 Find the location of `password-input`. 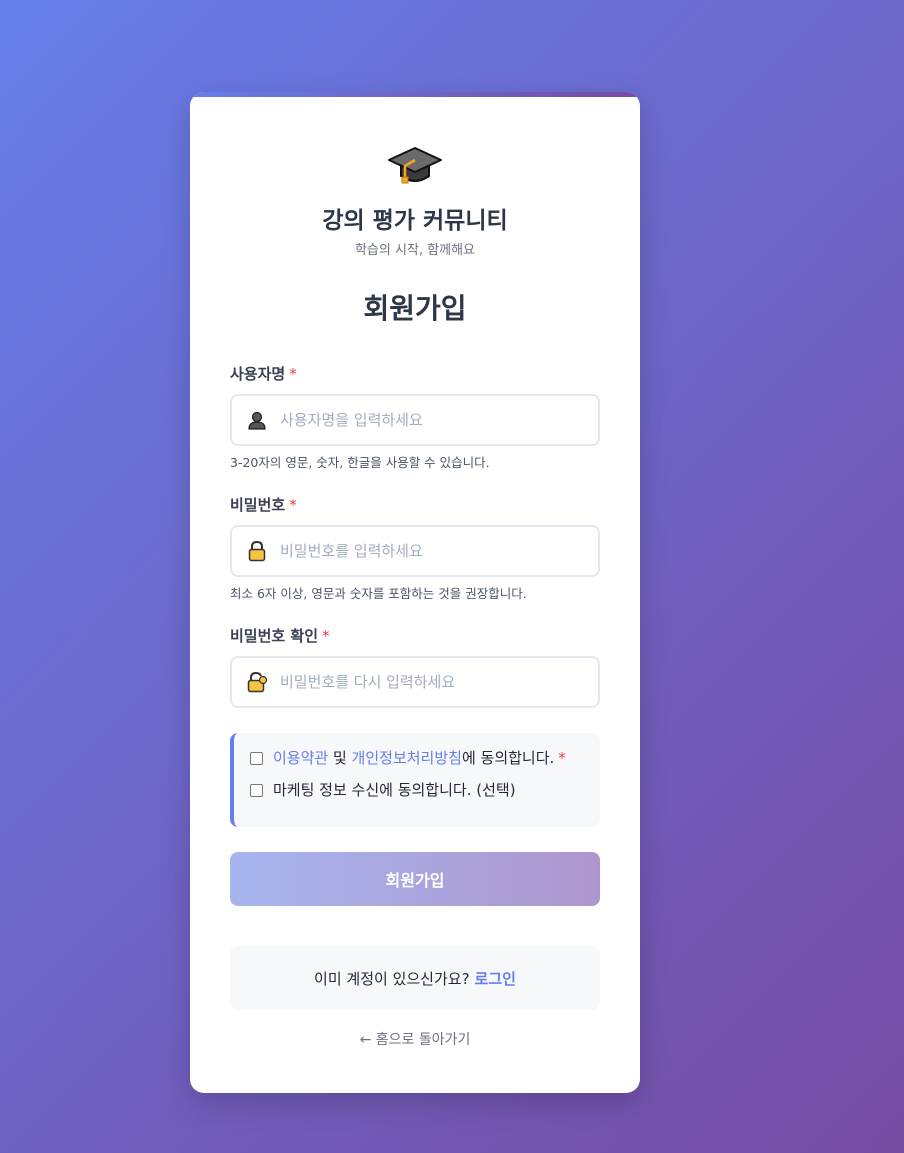

password-input is located at coordinates (438, 551).